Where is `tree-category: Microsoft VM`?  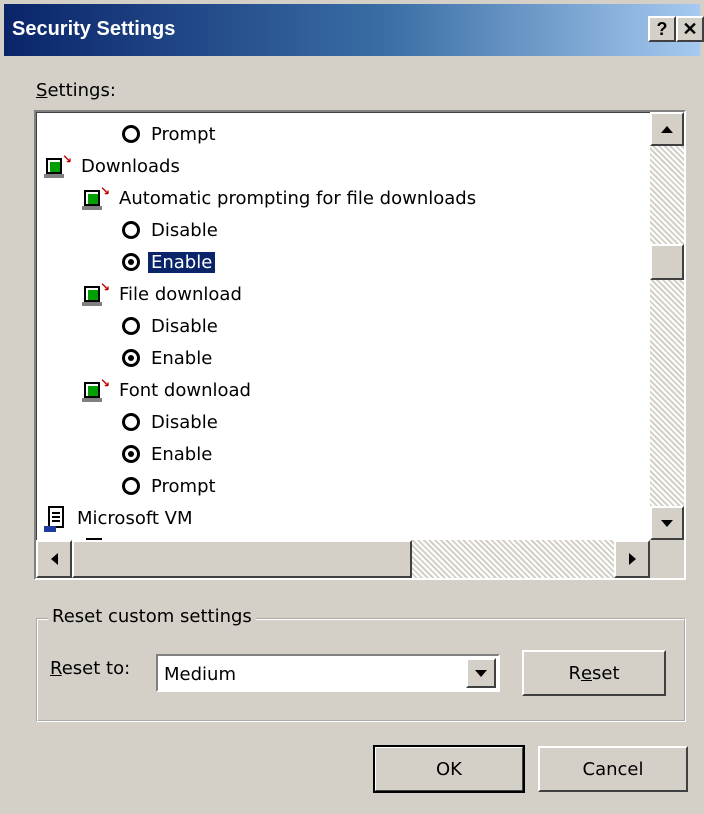 tree-category: Microsoft VM is located at coordinates (119, 518).